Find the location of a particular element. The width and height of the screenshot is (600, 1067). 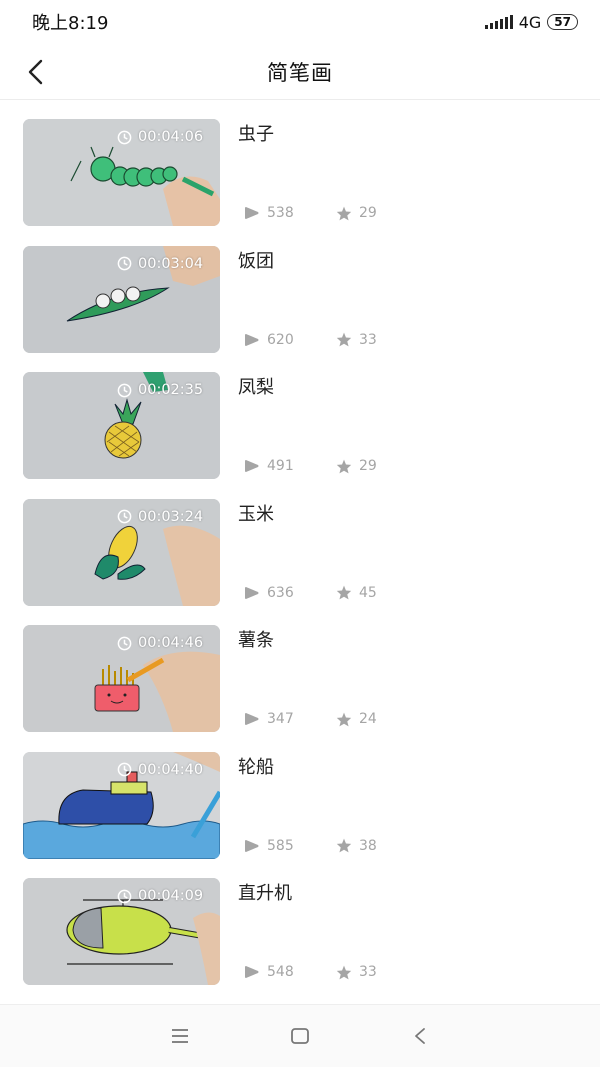

video-thumbnail: 00:04:46 is located at coordinates (121, 678).